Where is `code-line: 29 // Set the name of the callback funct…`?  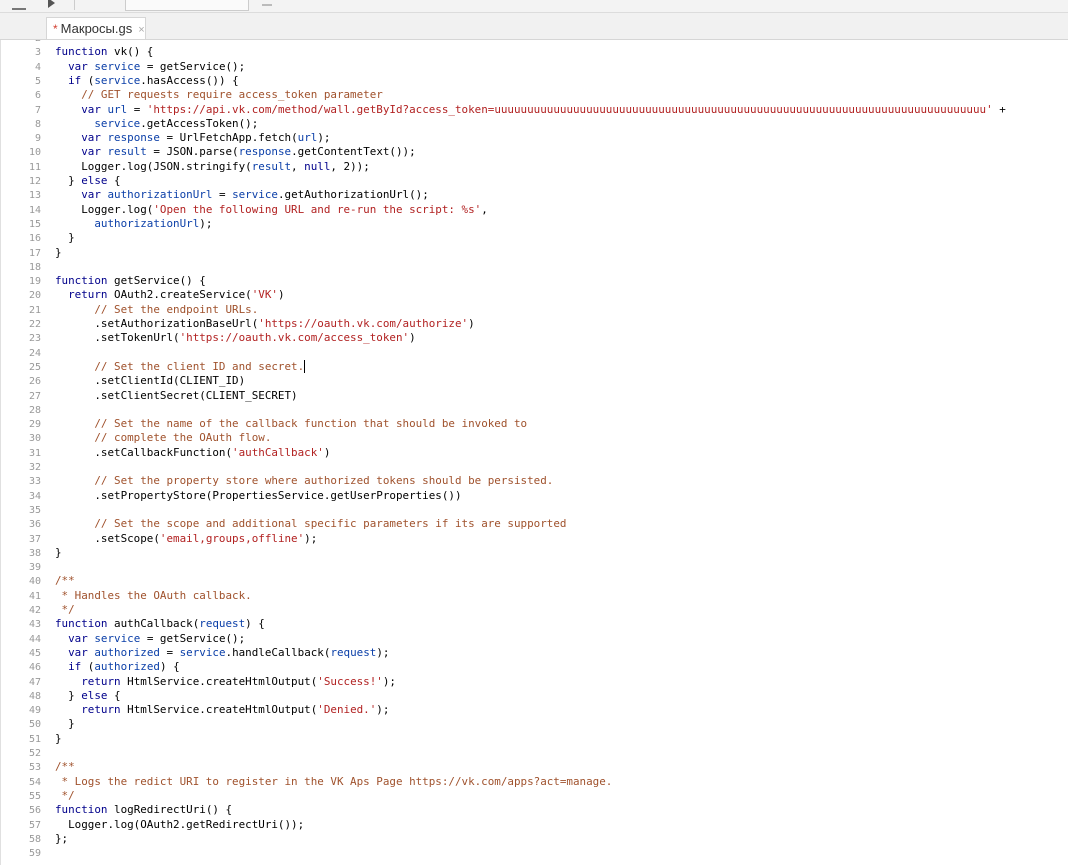 code-line: 29 // Set the name of the callback funct… is located at coordinates (264, 424).